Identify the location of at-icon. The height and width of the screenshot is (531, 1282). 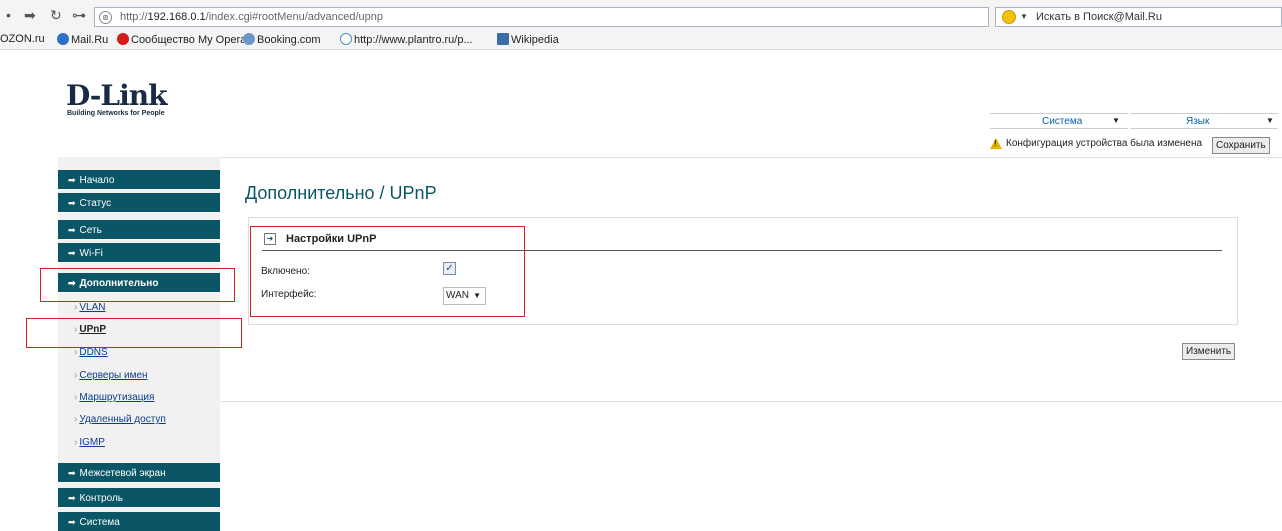
(63, 39).